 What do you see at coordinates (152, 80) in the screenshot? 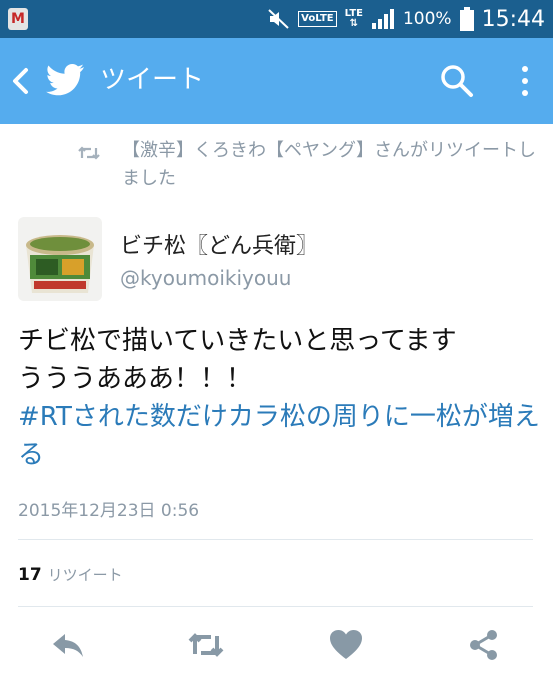
I see `page-title: ツイート` at bounding box center [152, 80].